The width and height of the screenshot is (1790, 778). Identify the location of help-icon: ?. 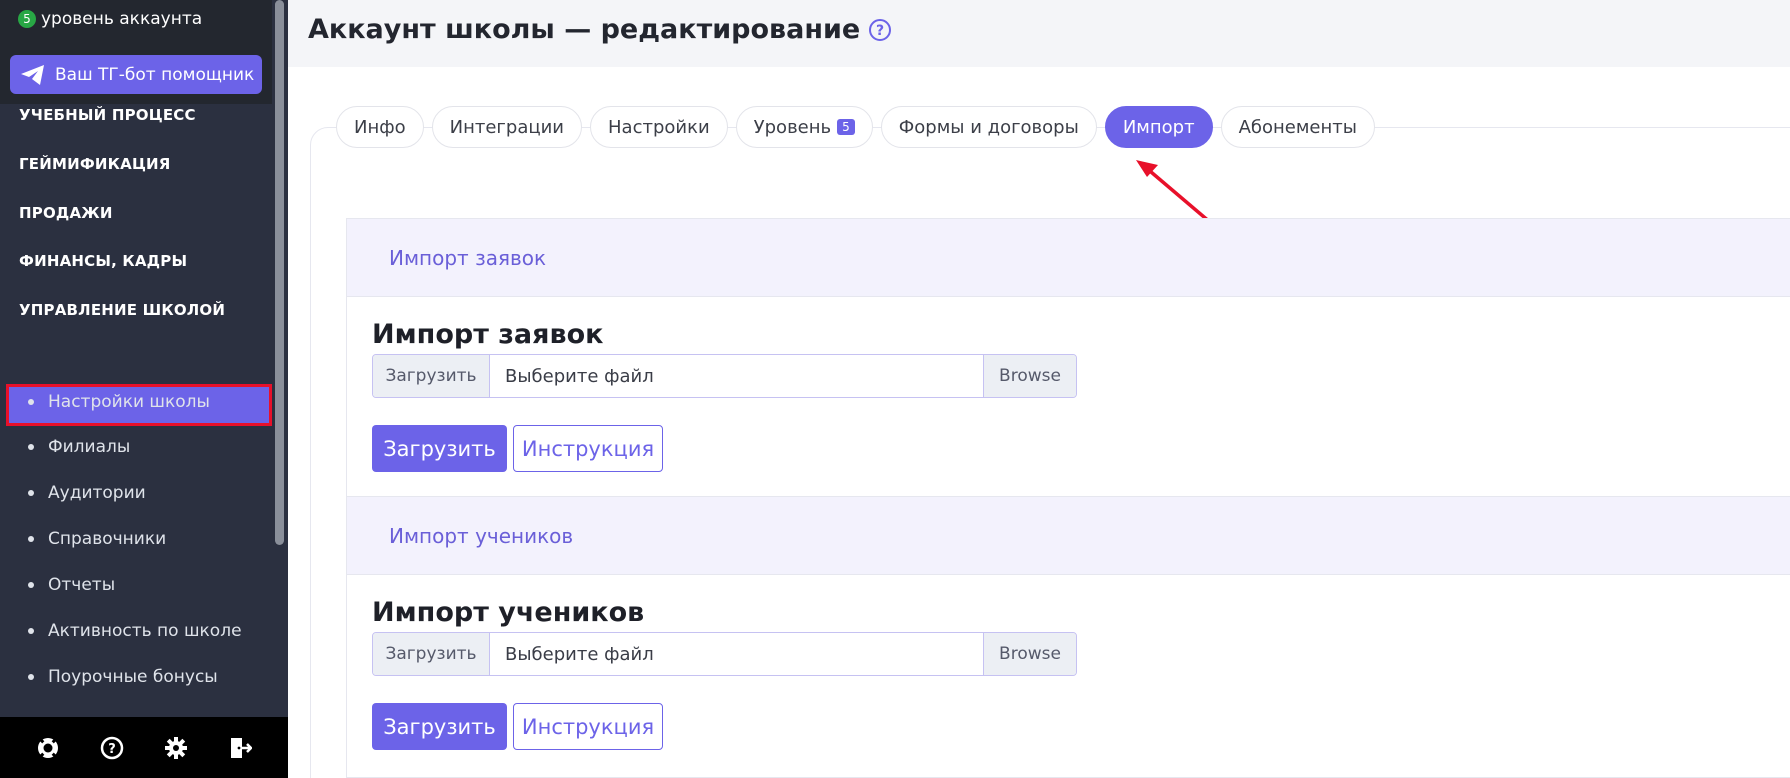
(880, 30).